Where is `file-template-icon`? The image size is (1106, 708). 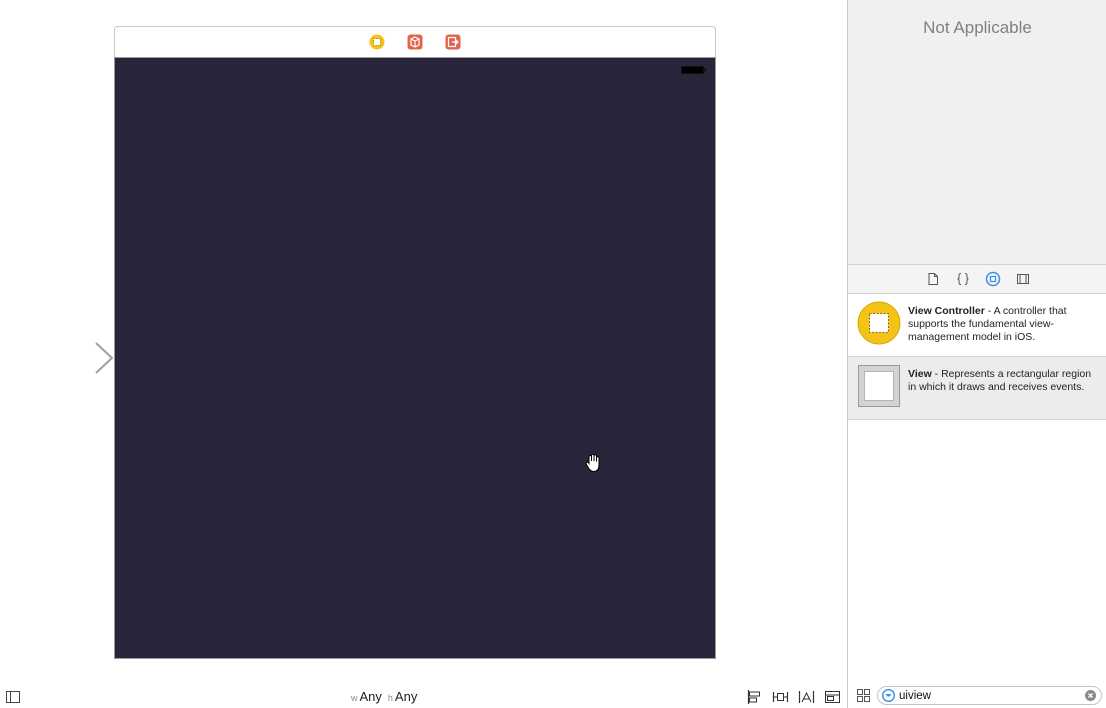 file-template-icon is located at coordinates (933, 279).